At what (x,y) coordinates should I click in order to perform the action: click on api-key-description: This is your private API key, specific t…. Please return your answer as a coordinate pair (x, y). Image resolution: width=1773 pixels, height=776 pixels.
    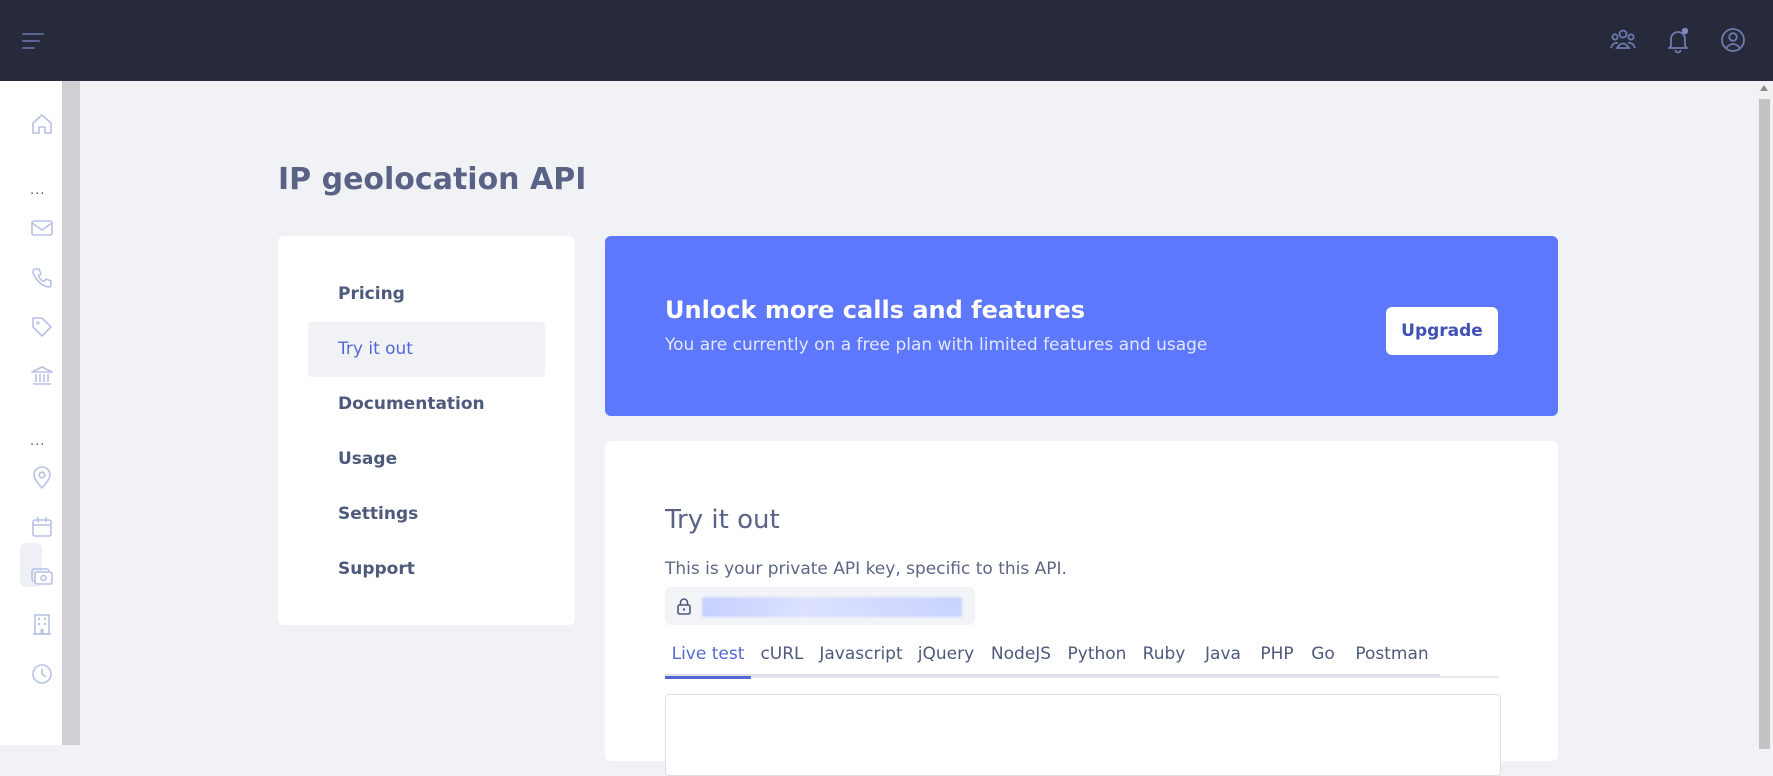
    Looking at the image, I should click on (866, 569).